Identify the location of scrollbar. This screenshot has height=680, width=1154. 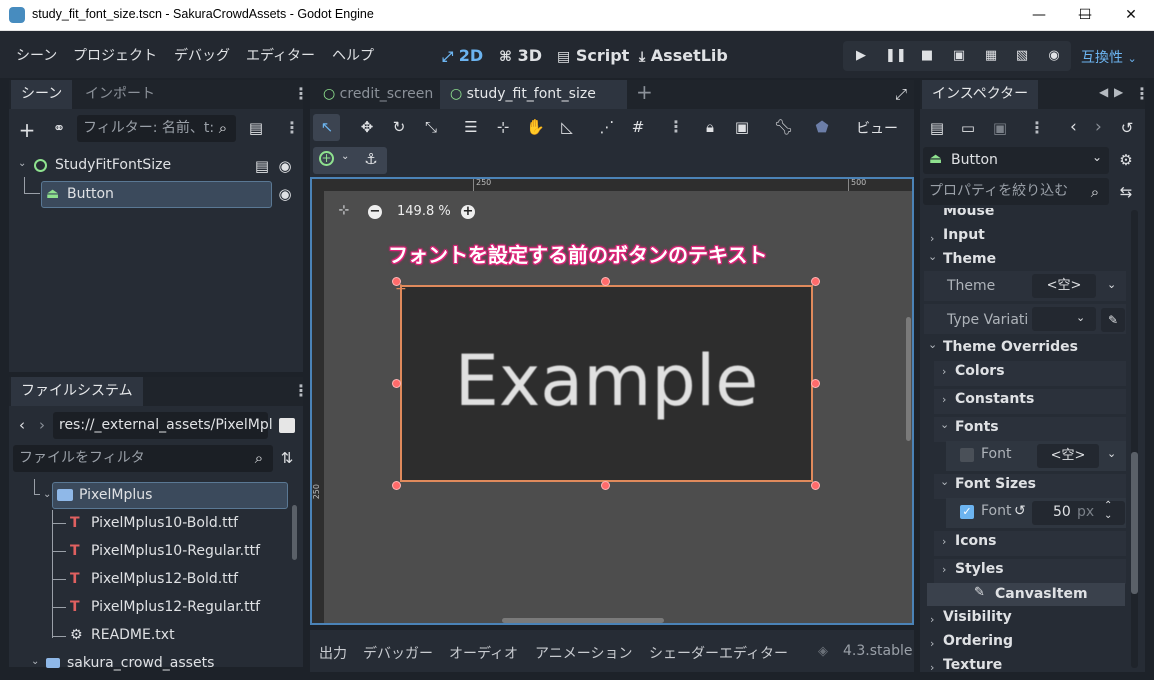
(294, 532).